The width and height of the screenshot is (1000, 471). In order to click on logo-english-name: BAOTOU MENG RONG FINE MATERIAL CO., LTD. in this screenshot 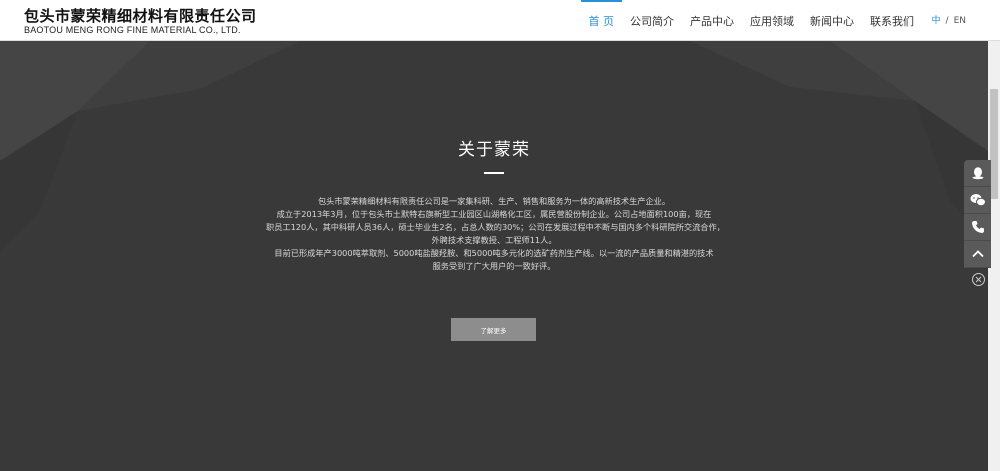, I will do `click(132, 30)`.